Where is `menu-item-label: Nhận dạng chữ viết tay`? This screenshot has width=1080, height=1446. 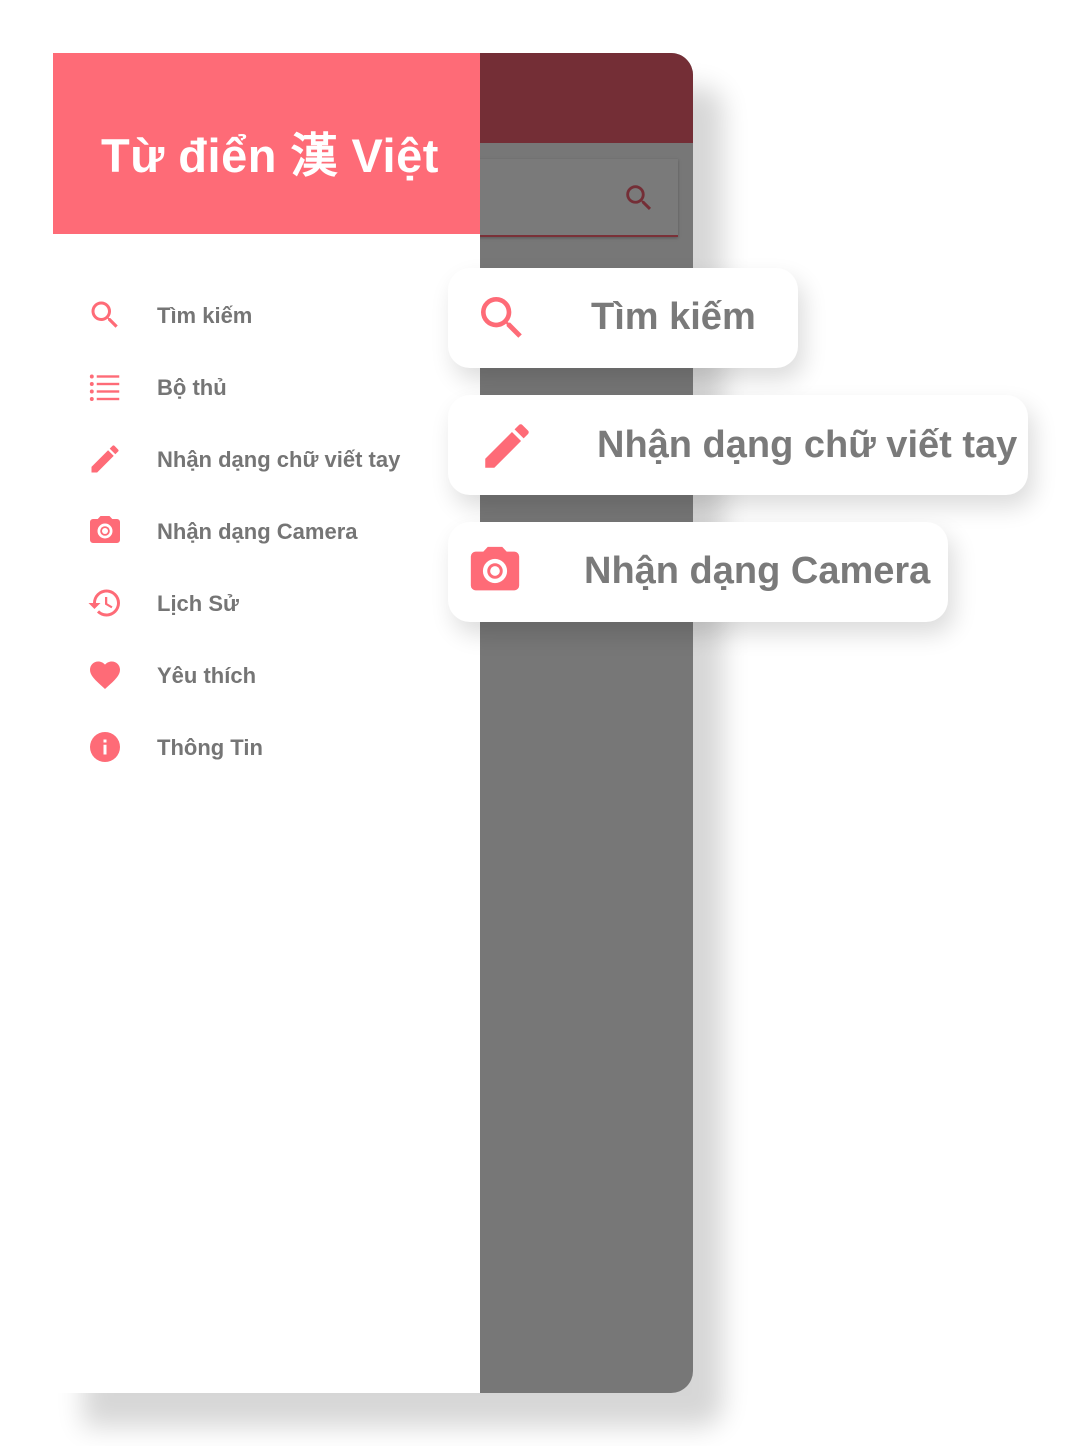 menu-item-label: Nhận dạng chữ viết tay is located at coordinates (279, 459).